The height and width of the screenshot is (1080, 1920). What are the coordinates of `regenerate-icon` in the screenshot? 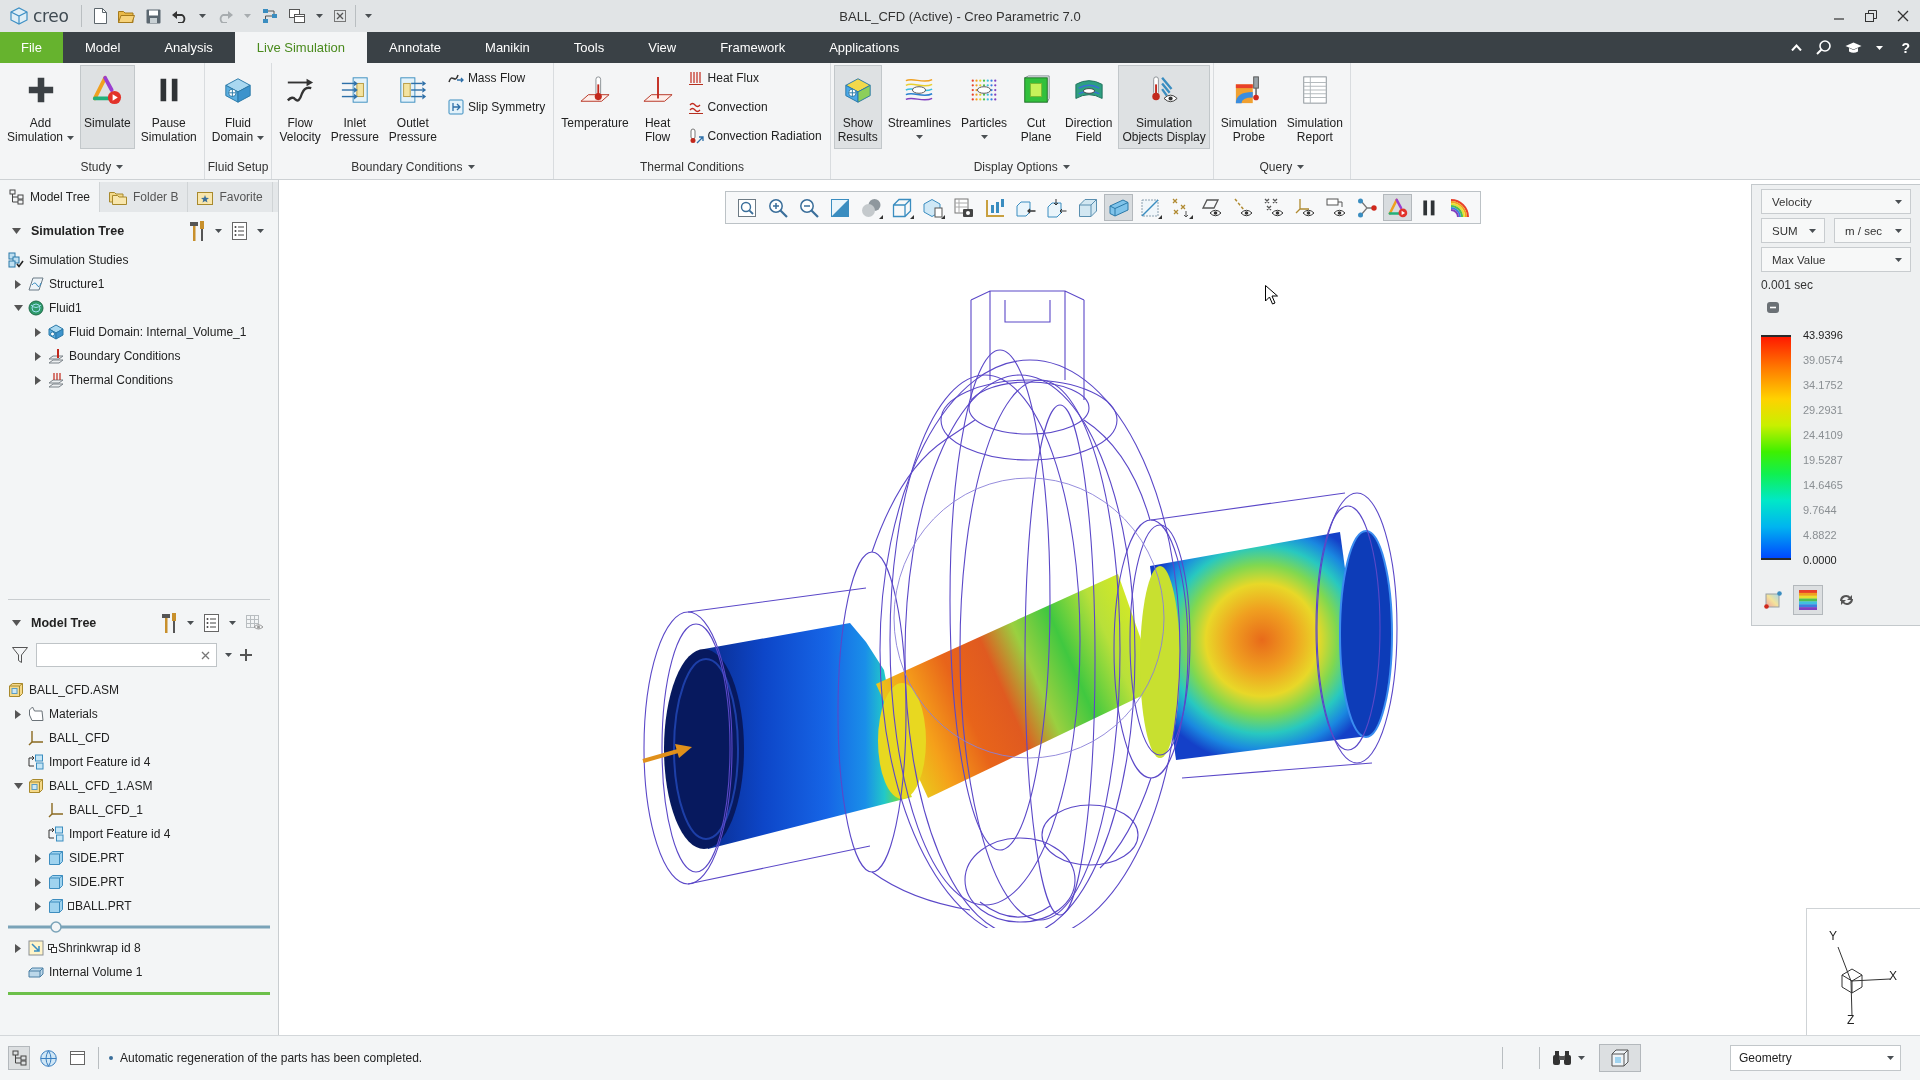 It's located at (269, 16).